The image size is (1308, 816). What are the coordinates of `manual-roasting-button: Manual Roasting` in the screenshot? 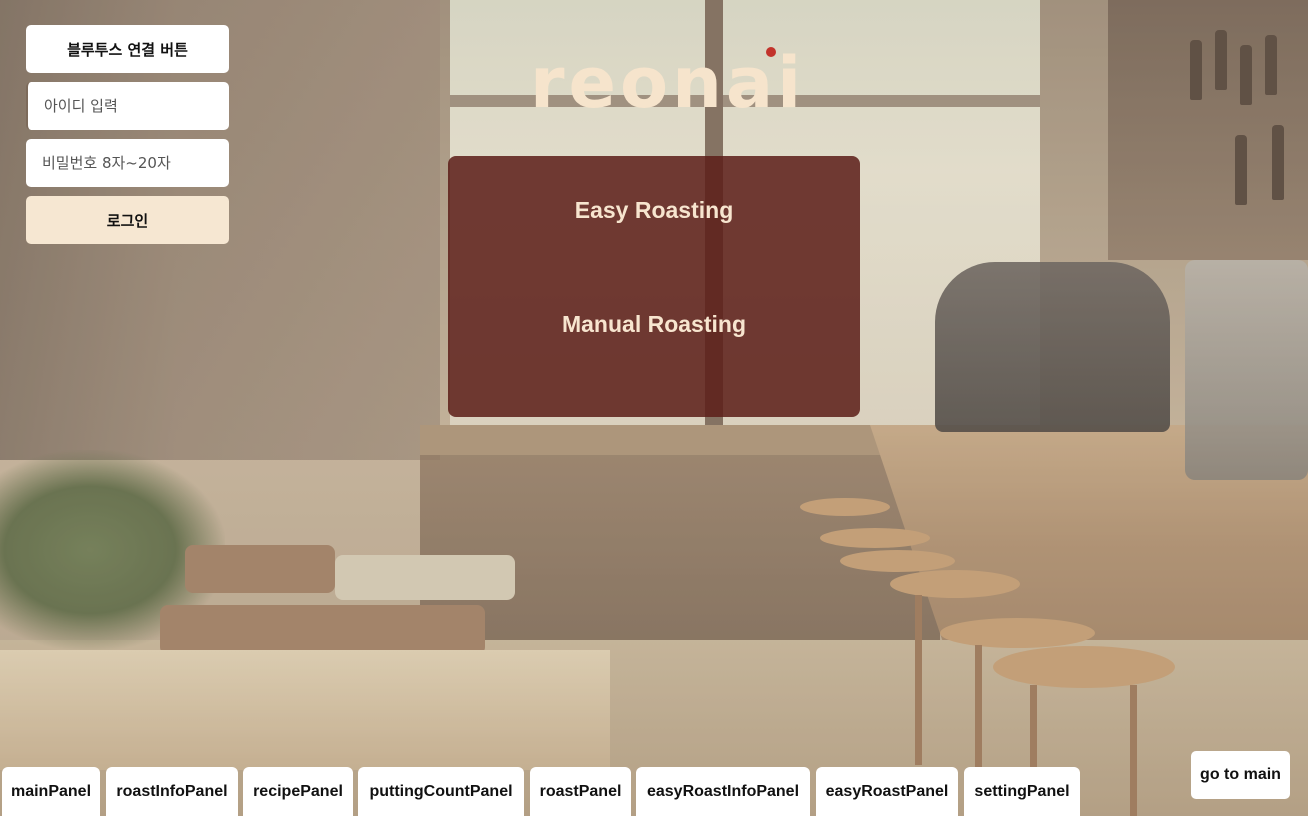 It's located at (654, 324).